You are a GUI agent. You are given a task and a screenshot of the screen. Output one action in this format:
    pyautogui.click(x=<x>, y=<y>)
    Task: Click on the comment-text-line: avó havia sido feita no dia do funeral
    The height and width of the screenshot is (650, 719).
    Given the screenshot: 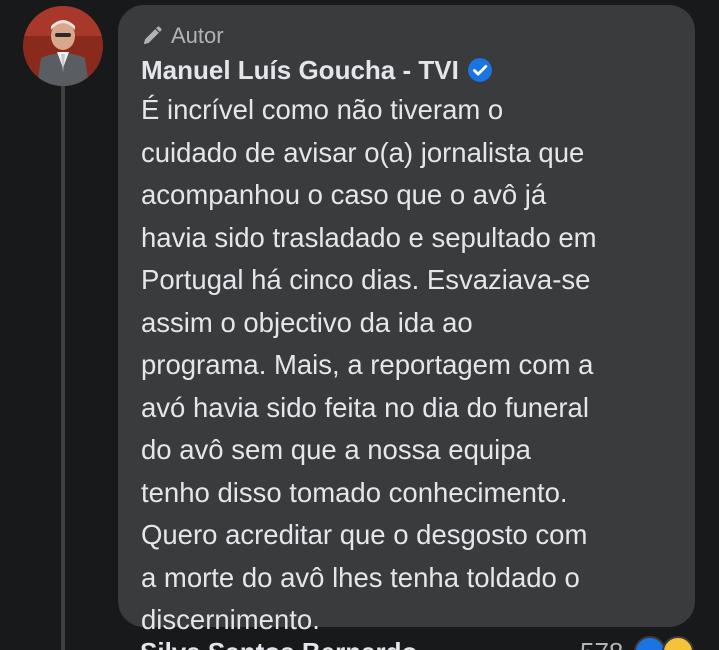 What is the action you would take?
    pyautogui.click(x=365, y=407)
    